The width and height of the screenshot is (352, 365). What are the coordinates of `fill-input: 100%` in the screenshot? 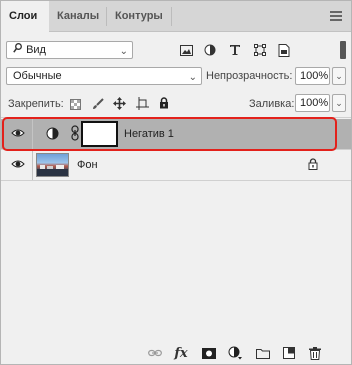 It's located at (312, 103).